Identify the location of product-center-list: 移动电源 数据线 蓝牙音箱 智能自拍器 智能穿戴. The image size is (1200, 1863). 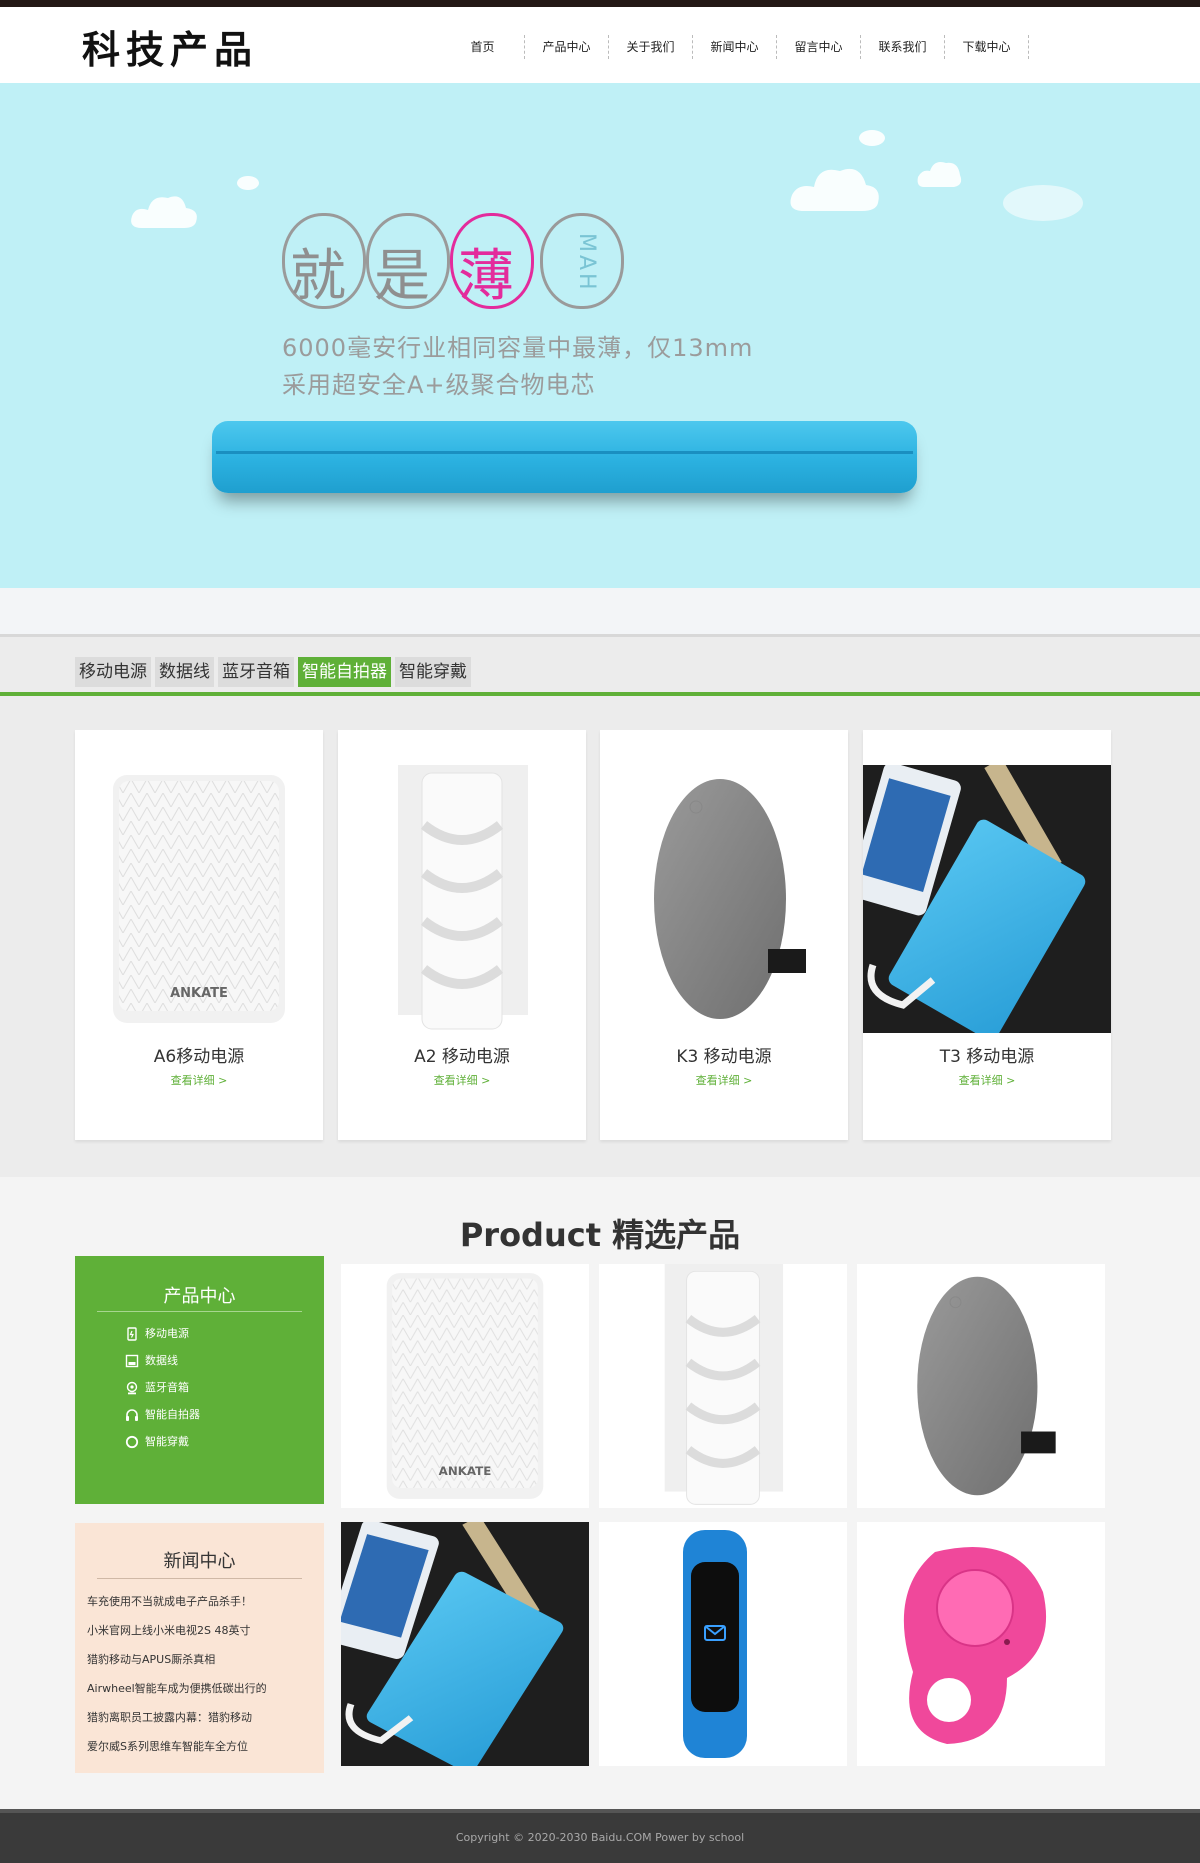
(199, 1383).